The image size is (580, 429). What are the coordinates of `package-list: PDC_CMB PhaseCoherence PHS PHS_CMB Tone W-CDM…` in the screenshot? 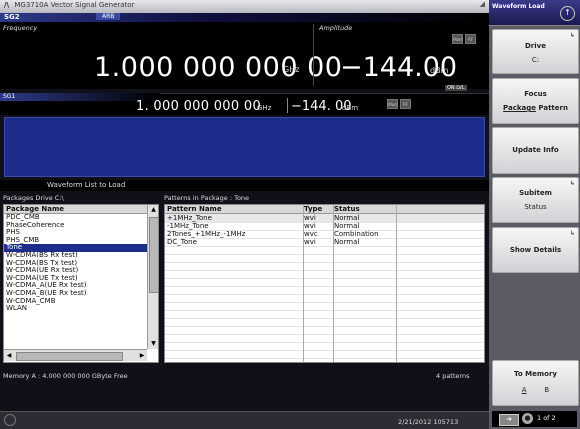 It's located at (75, 281).